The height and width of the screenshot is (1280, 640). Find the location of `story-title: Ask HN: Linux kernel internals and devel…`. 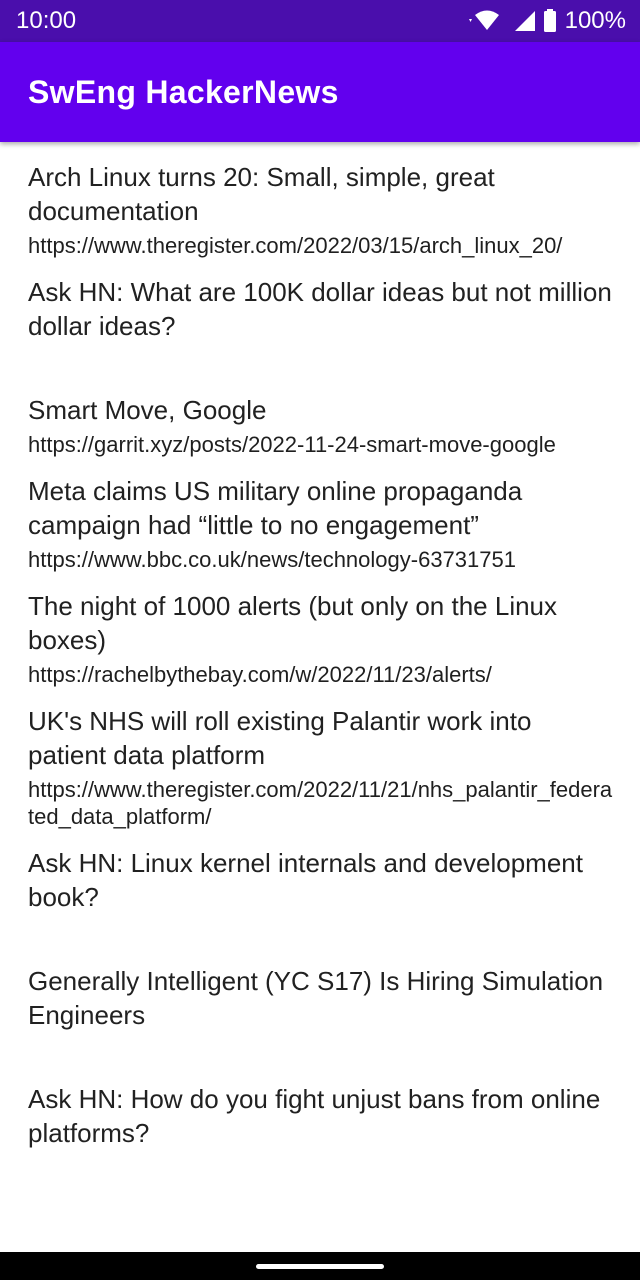

story-title: Ask HN: Linux kernel internals and devel… is located at coordinates (322, 880).